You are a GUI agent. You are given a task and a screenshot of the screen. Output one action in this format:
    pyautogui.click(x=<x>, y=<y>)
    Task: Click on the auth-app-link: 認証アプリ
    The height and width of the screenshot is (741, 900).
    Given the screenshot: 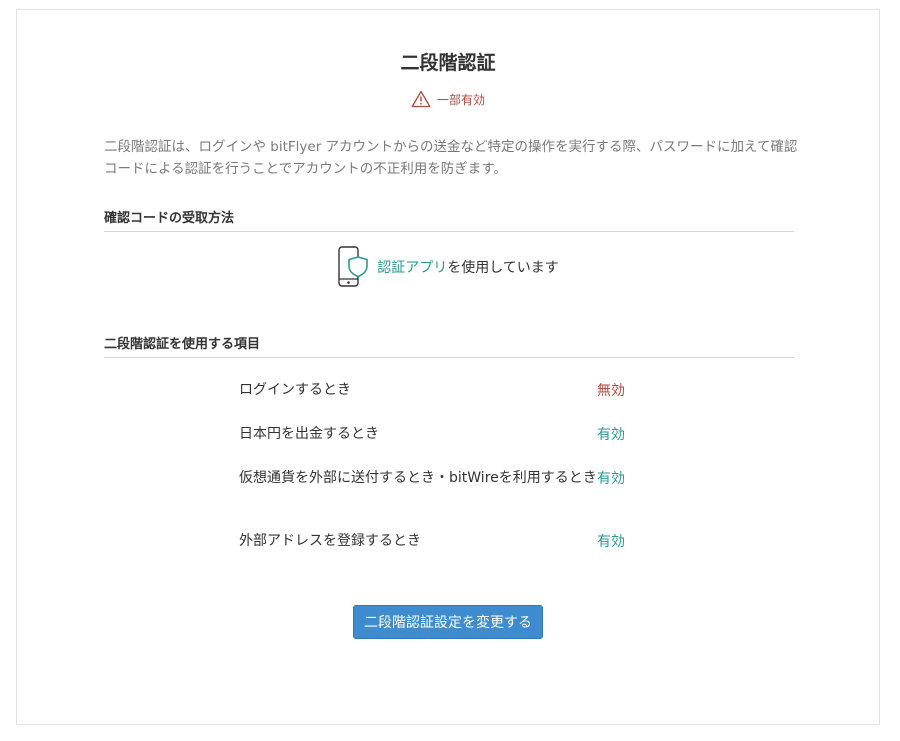 What is the action you would take?
    pyautogui.click(x=412, y=268)
    